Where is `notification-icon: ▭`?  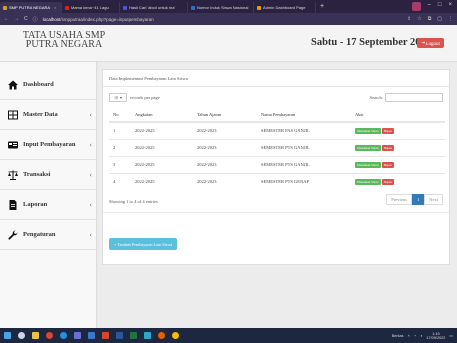
notification-icon: ▭ is located at coordinates (451, 335).